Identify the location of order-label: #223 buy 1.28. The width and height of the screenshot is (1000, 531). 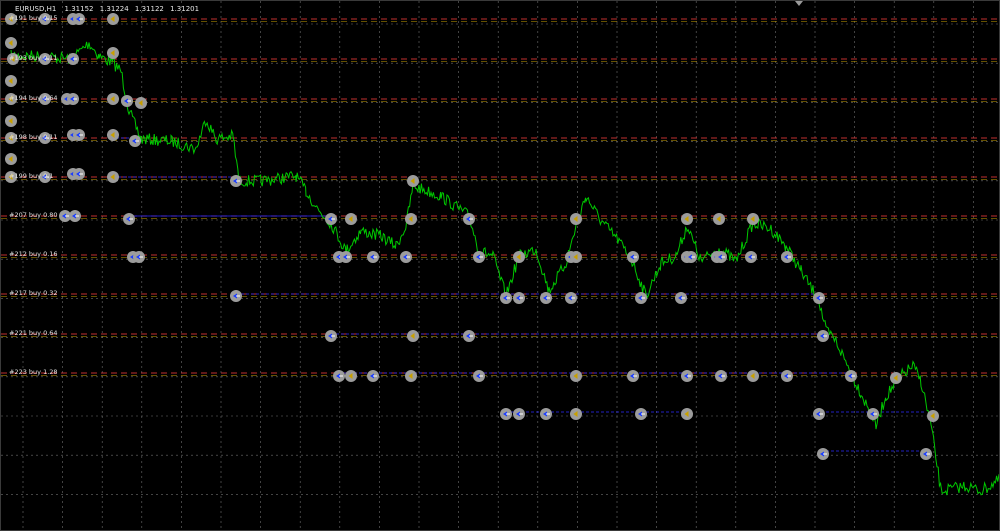
(33, 372).